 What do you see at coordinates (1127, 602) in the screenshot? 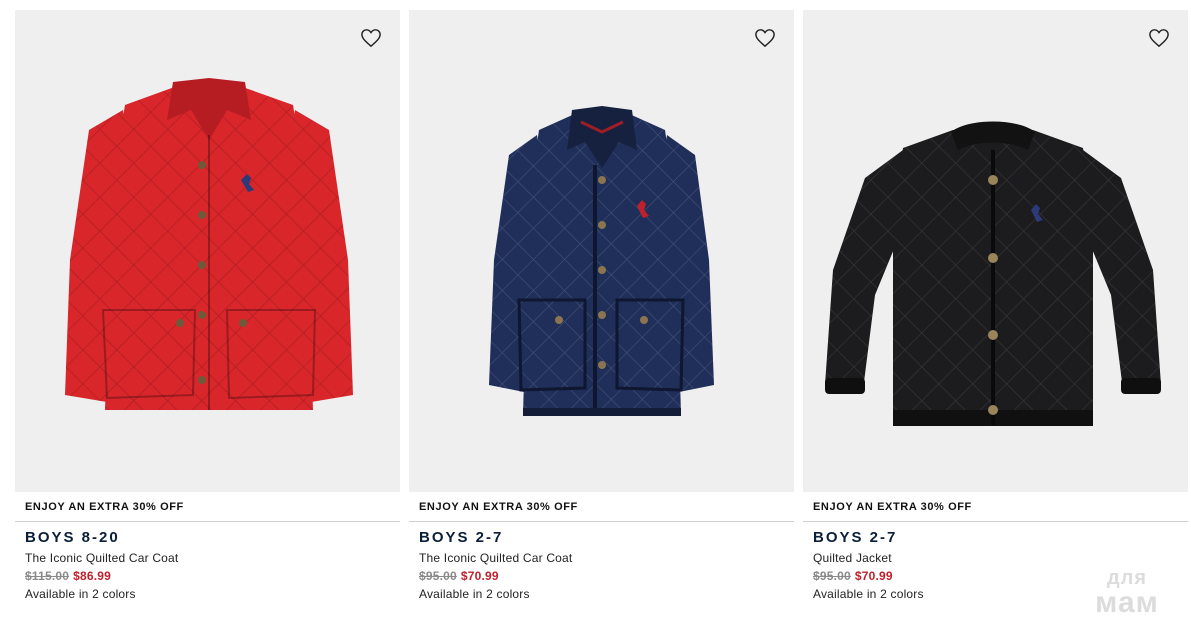
I see `watermark-line2: мам` at bounding box center [1127, 602].